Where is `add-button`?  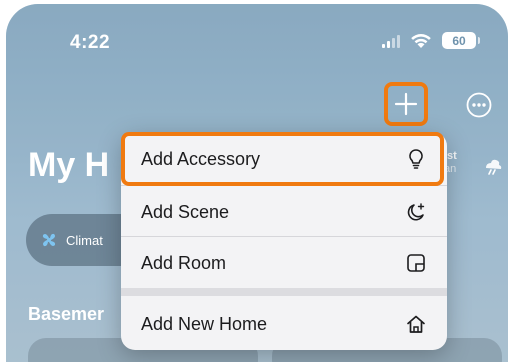 add-button is located at coordinates (406, 104).